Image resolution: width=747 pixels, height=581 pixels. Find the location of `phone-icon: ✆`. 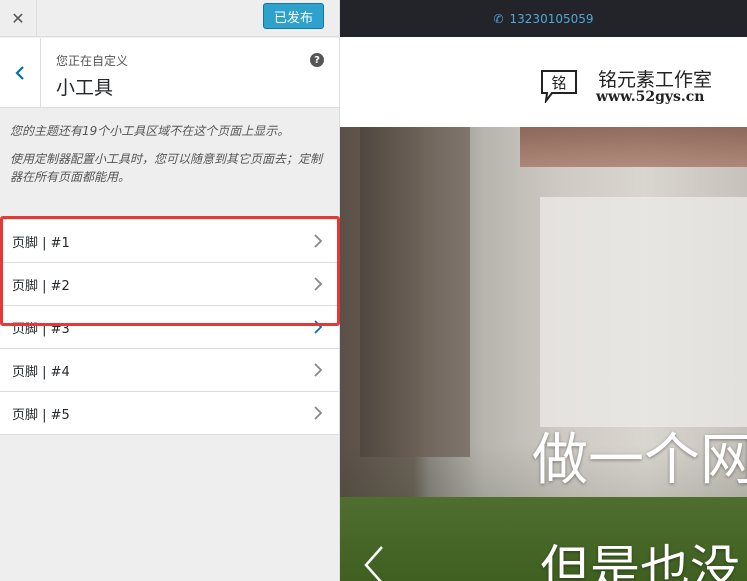

phone-icon: ✆ is located at coordinates (498, 18).